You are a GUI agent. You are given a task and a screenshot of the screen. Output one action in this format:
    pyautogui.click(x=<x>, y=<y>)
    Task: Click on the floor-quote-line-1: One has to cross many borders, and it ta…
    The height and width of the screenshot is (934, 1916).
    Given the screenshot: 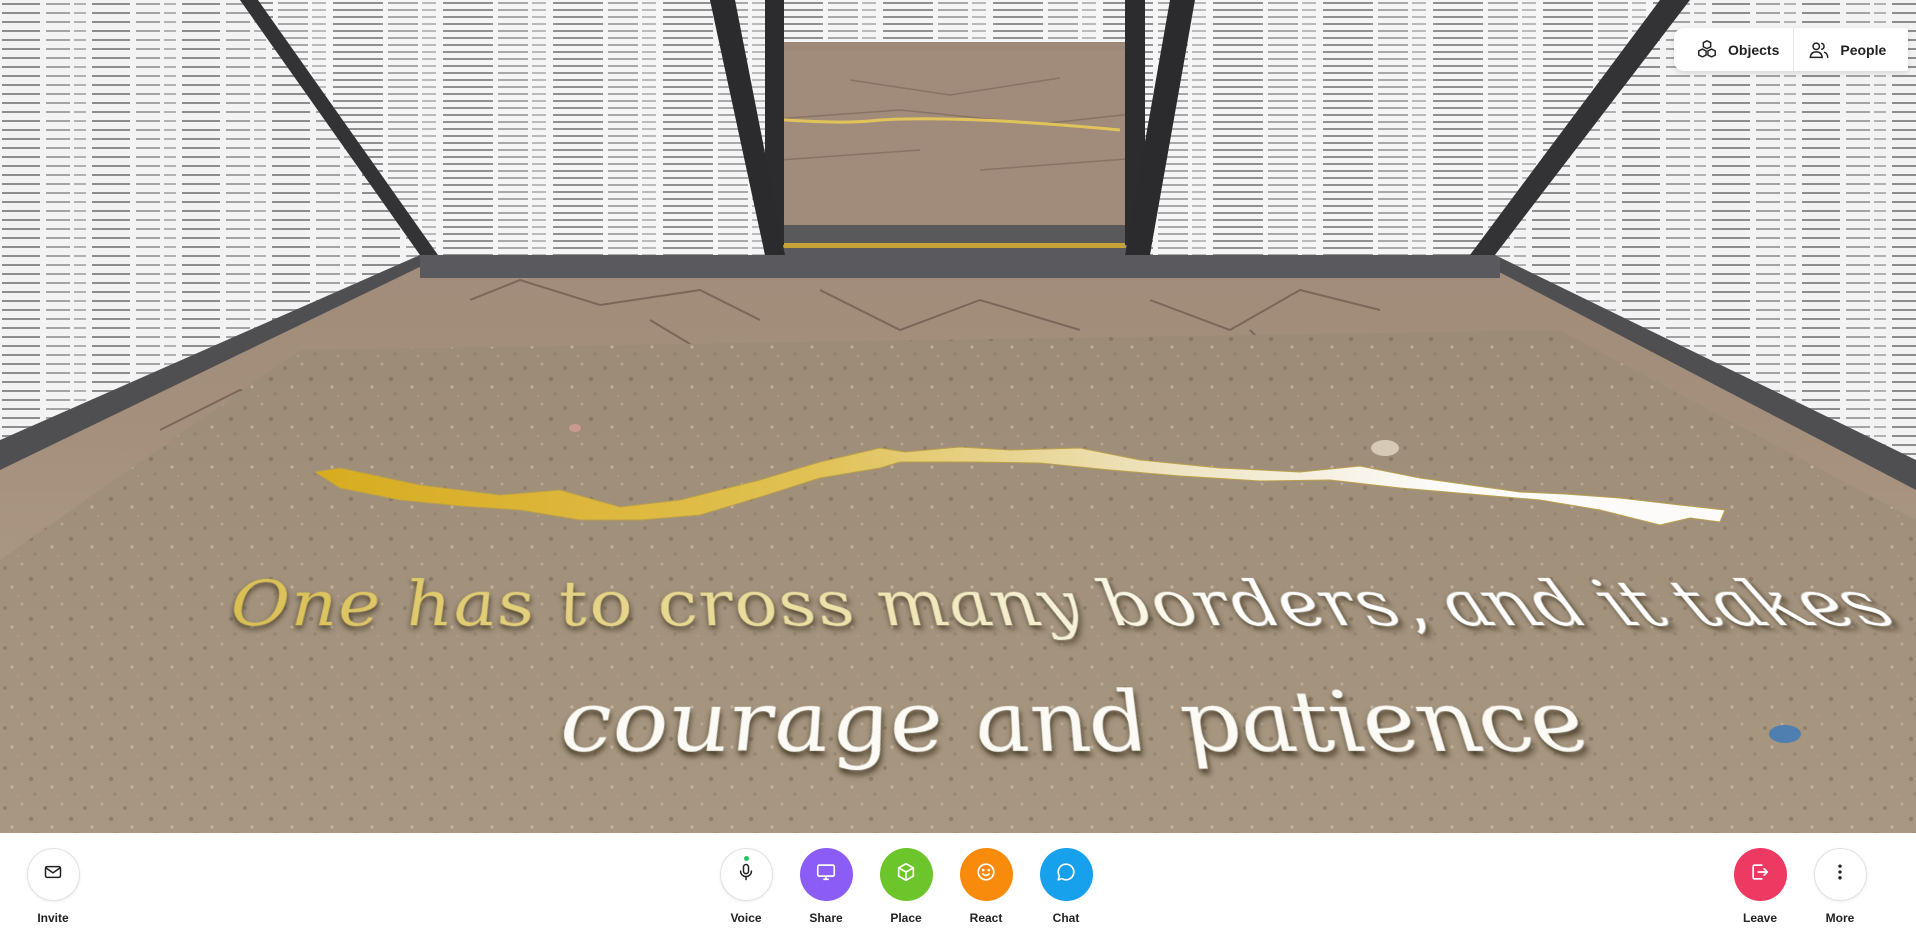 What is the action you would take?
    pyautogui.click(x=1072, y=605)
    